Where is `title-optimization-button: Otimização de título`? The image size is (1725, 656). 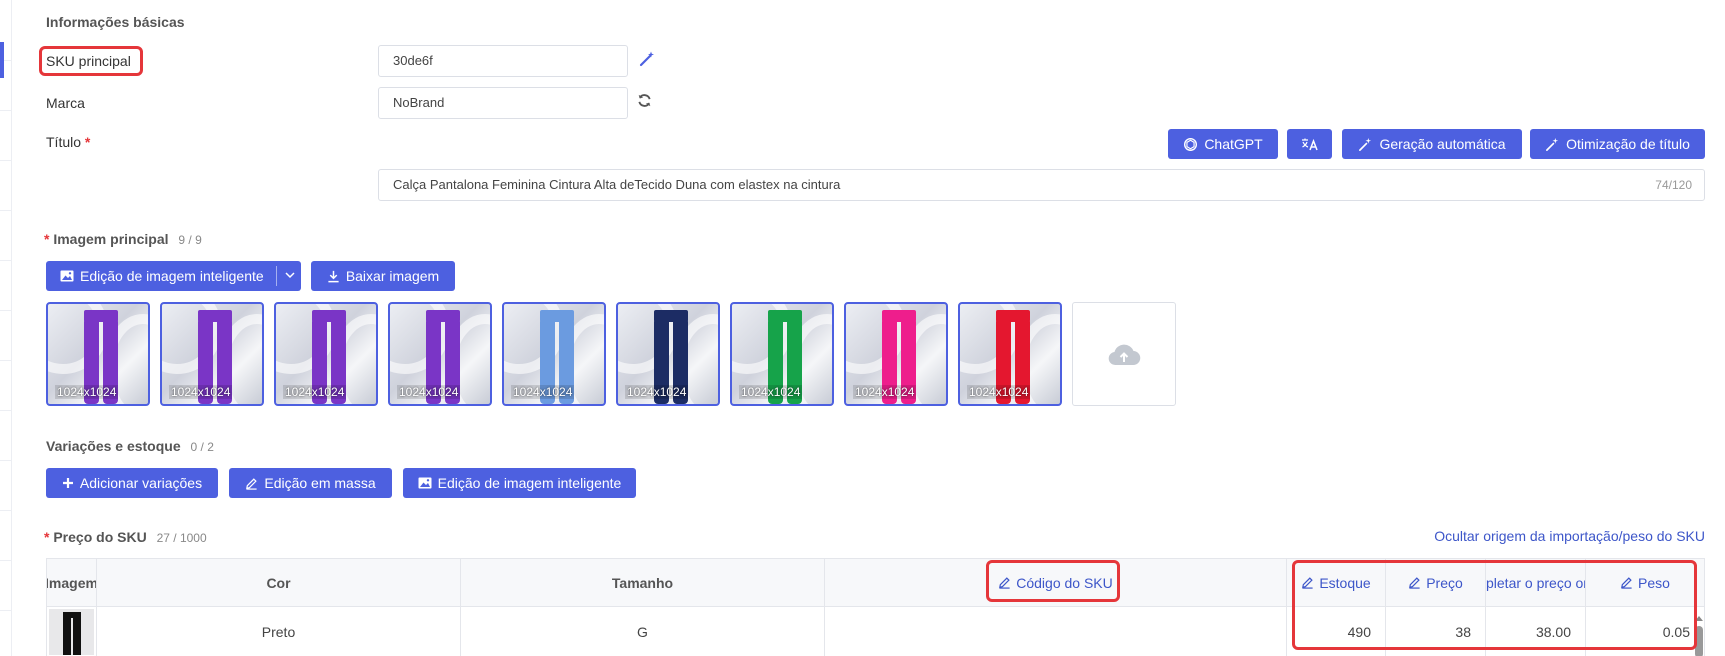
title-optimization-button: Otimização de título is located at coordinates (1617, 144).